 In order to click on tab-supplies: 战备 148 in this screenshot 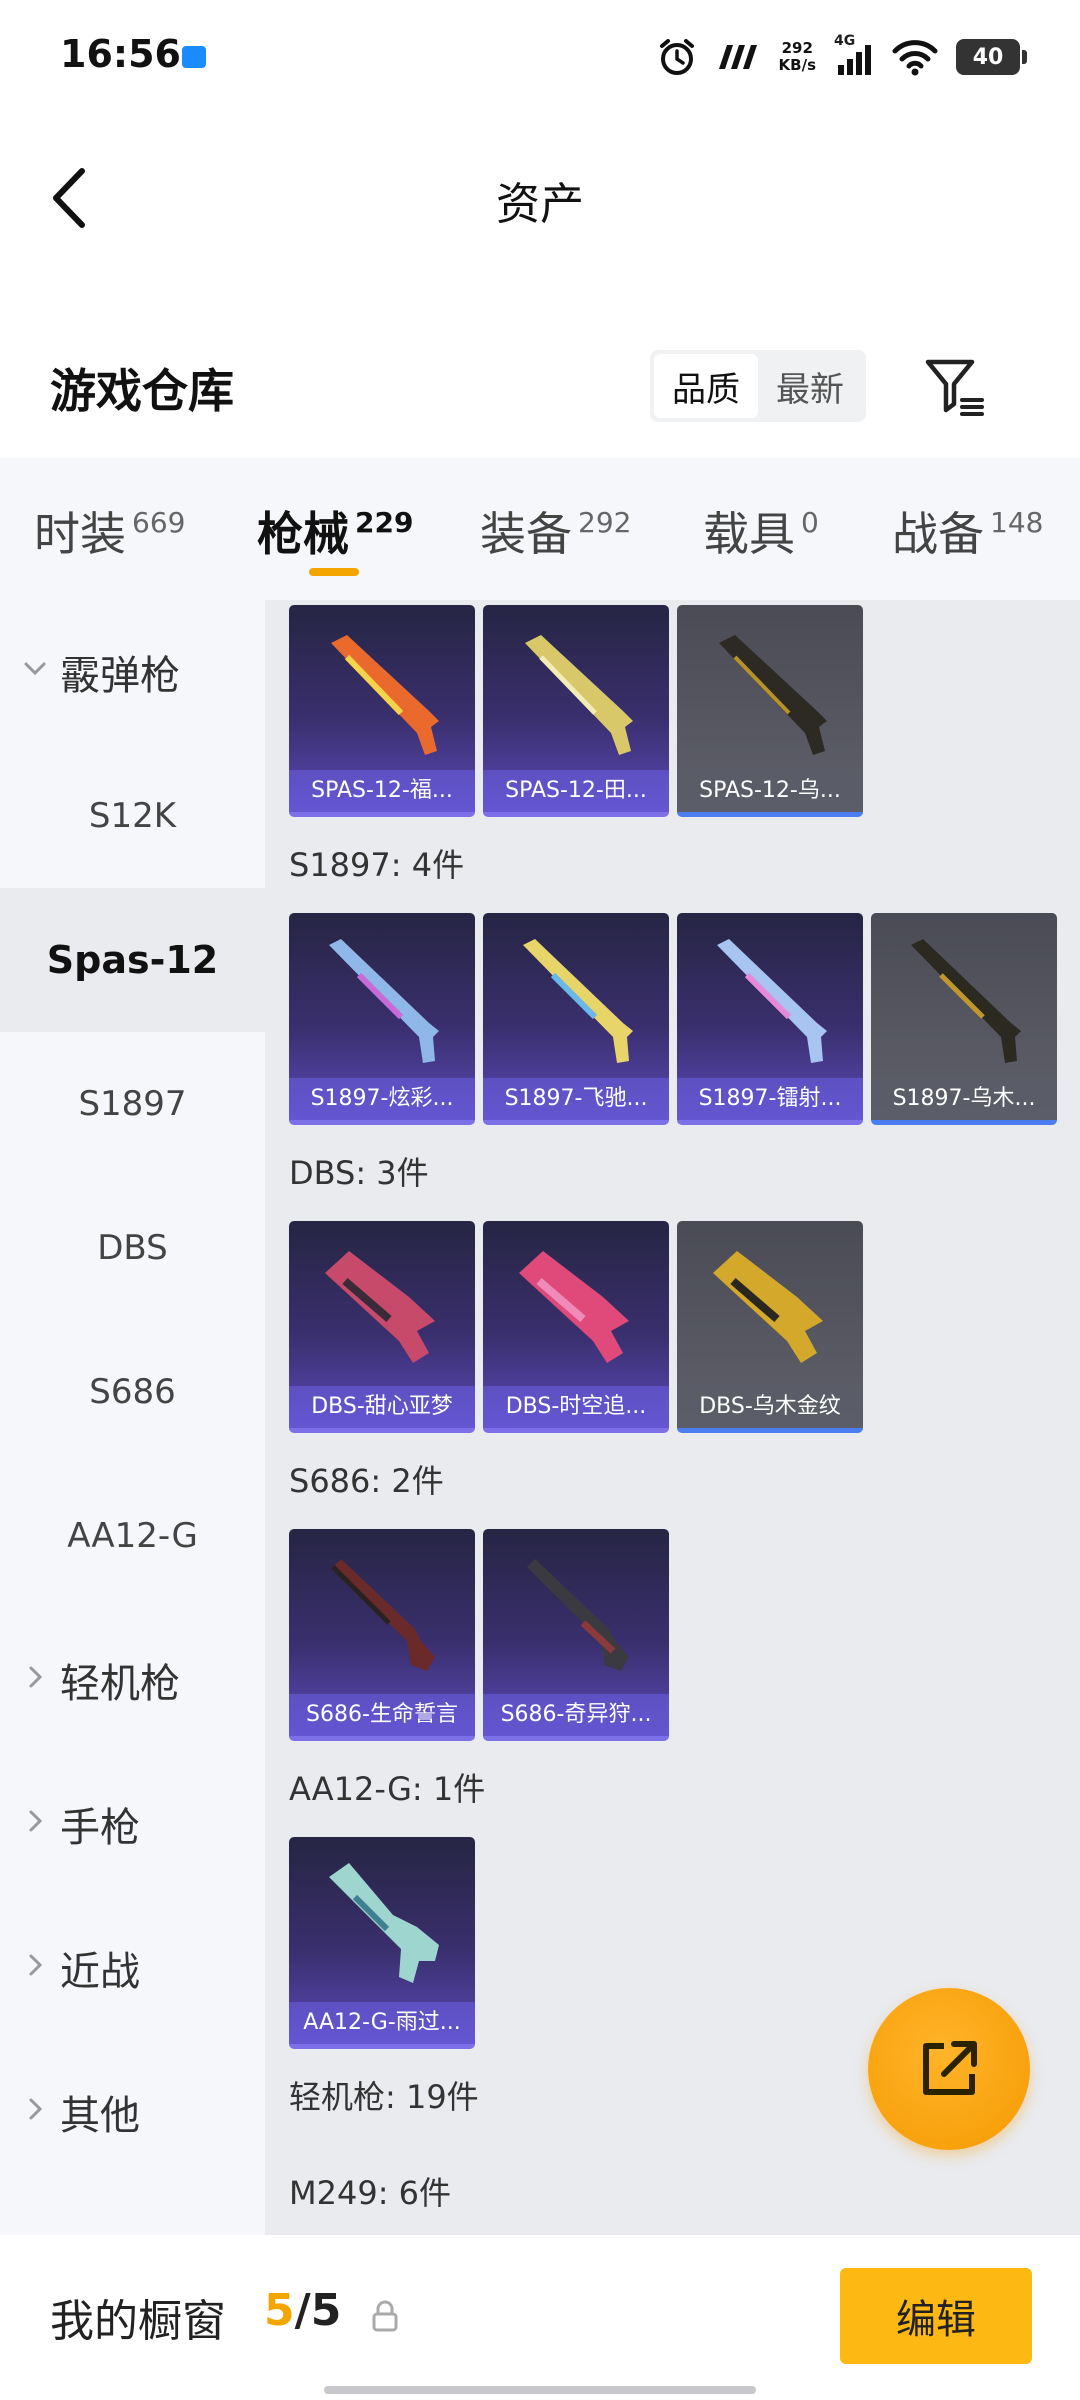, I will do `click(967, 531)`.